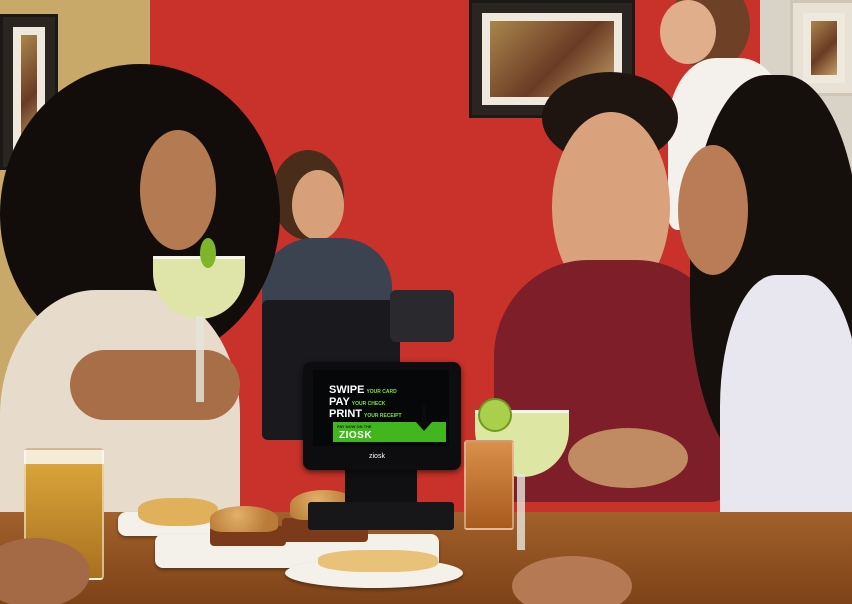 The width and height of the screenshot is (852, 604). What do you see at coordinates (347, 390) in the screenshot?
I see `kiosk-line-swipe: SWIPE` at bounding box center [347, 390].